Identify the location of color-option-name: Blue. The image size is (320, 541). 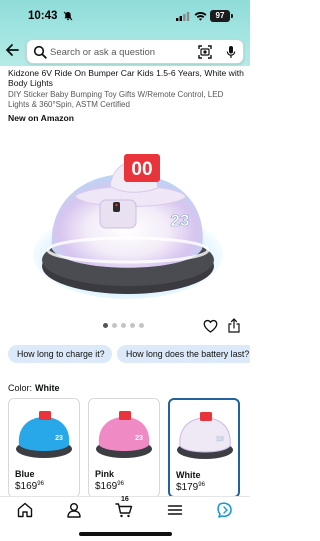
(25, 474).